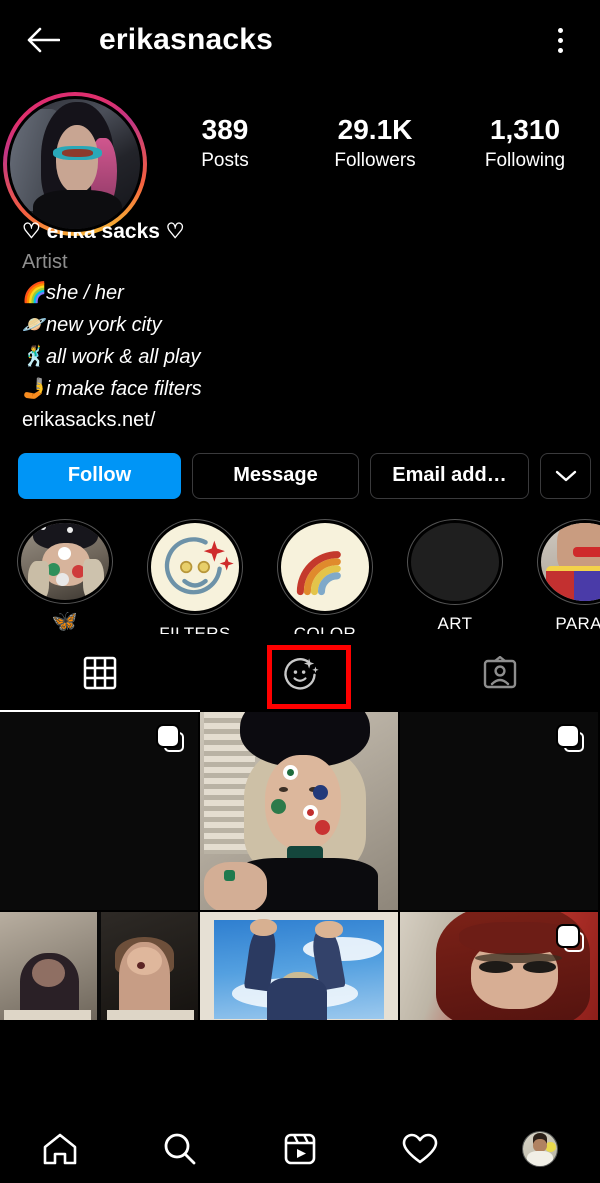  I want to click on bio-line-text: new york city, so click(104, 324).